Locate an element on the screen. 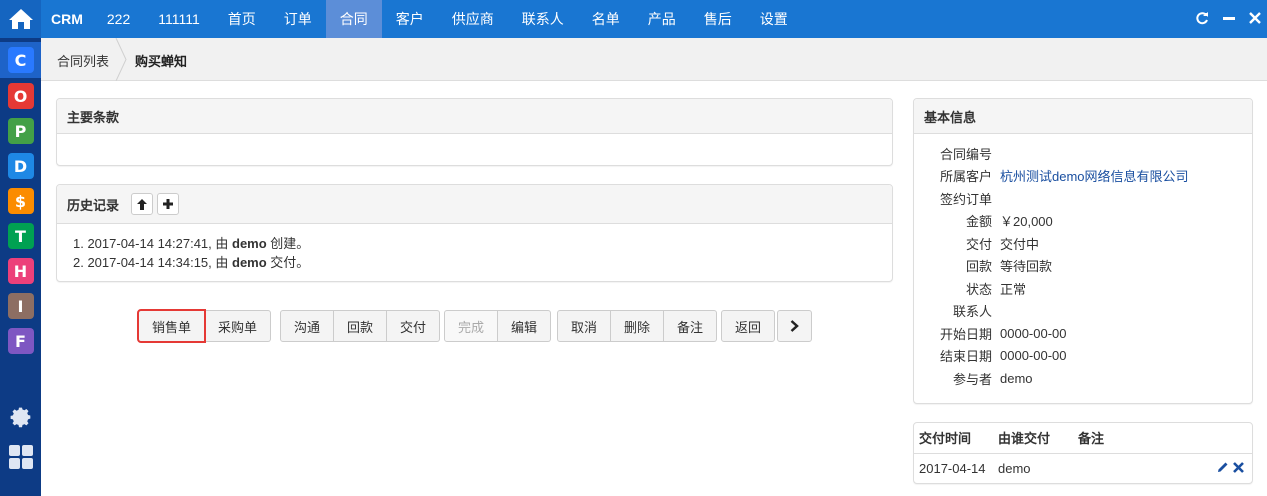 This screenshot has height=496, width=1267. history-entry-actor: demo is located at coordinates (249, 243).